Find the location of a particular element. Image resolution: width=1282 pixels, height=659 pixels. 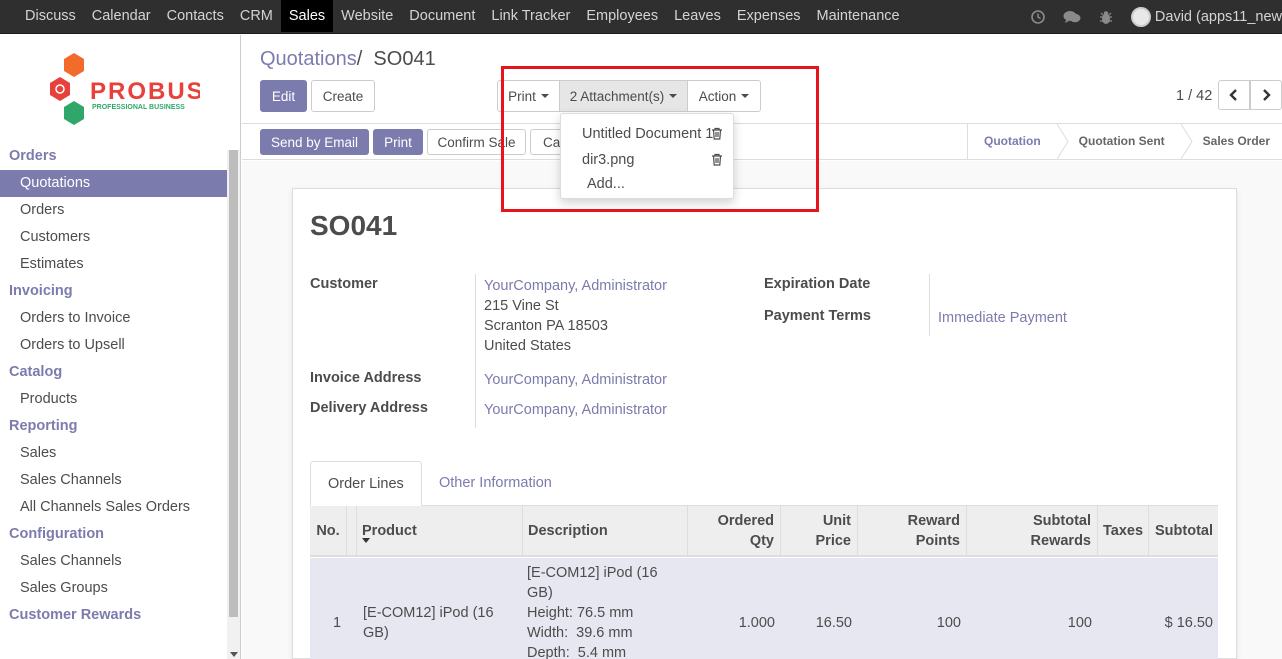

row-no: 1 is located at coordinates (337, 623).